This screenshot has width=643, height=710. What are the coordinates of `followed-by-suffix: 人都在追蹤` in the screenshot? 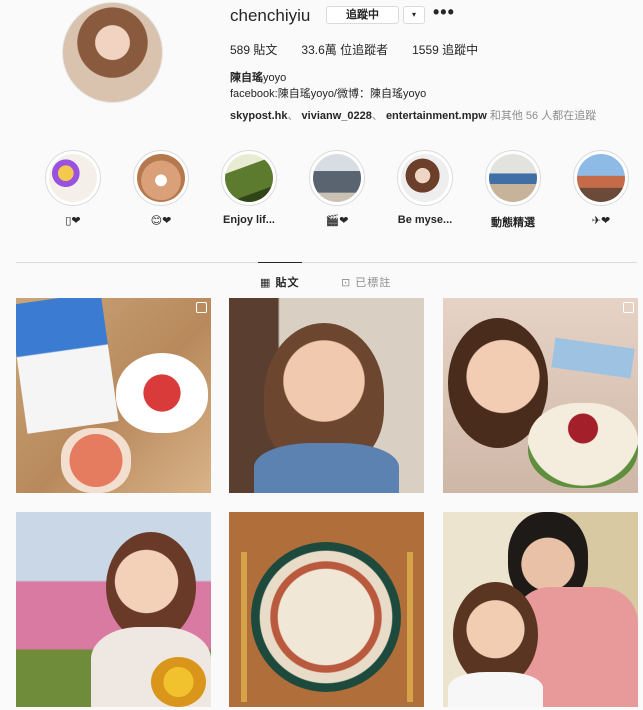 It's located at (569, 116).